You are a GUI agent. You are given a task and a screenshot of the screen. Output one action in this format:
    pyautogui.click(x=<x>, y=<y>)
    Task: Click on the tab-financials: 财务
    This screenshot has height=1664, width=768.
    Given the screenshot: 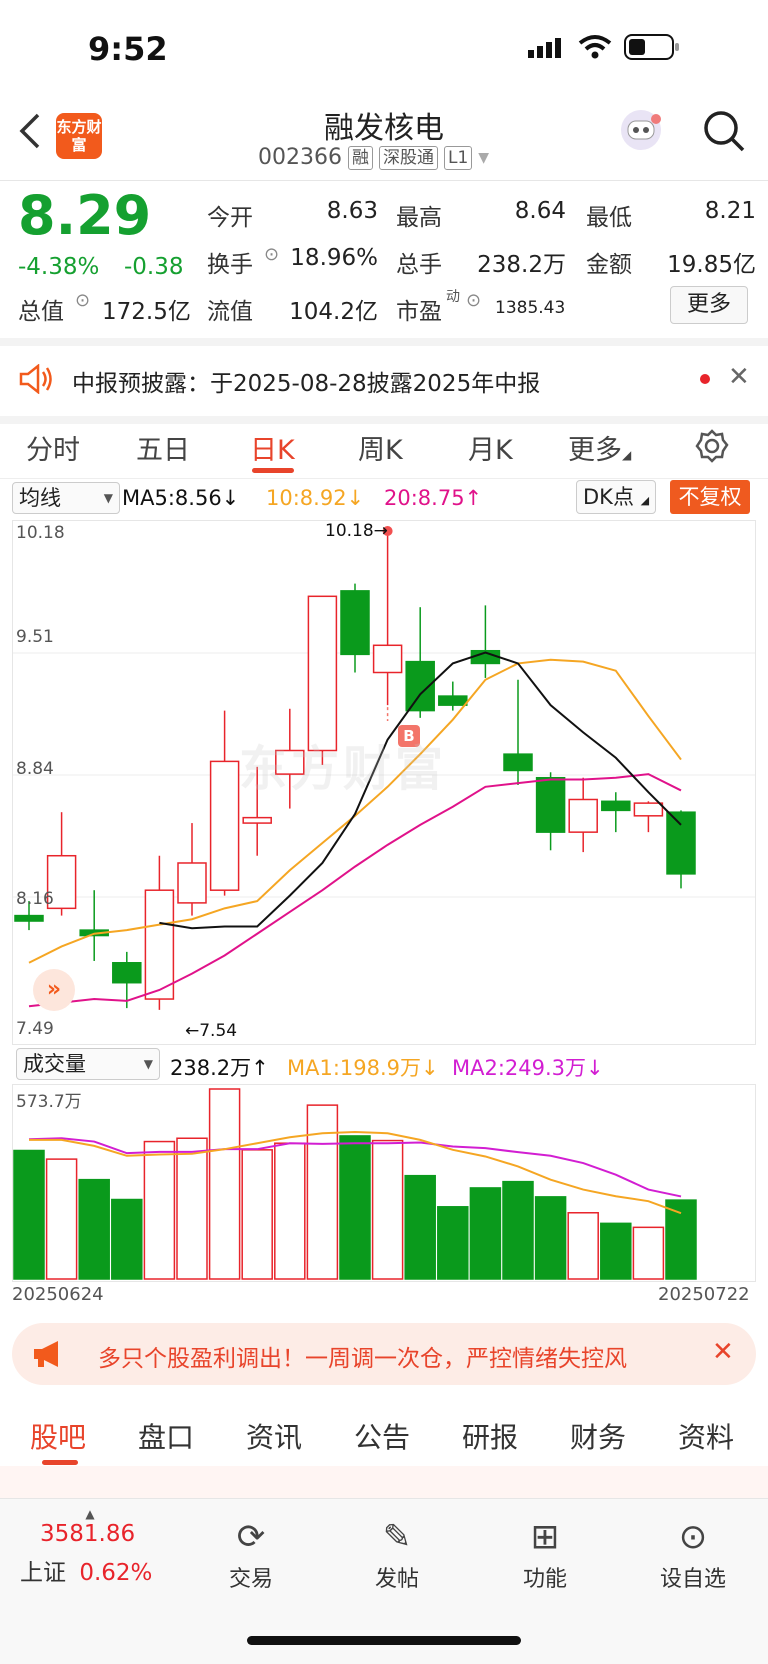 What is the action you would take?
    pyautogui.click(x=598, y=1436)
    